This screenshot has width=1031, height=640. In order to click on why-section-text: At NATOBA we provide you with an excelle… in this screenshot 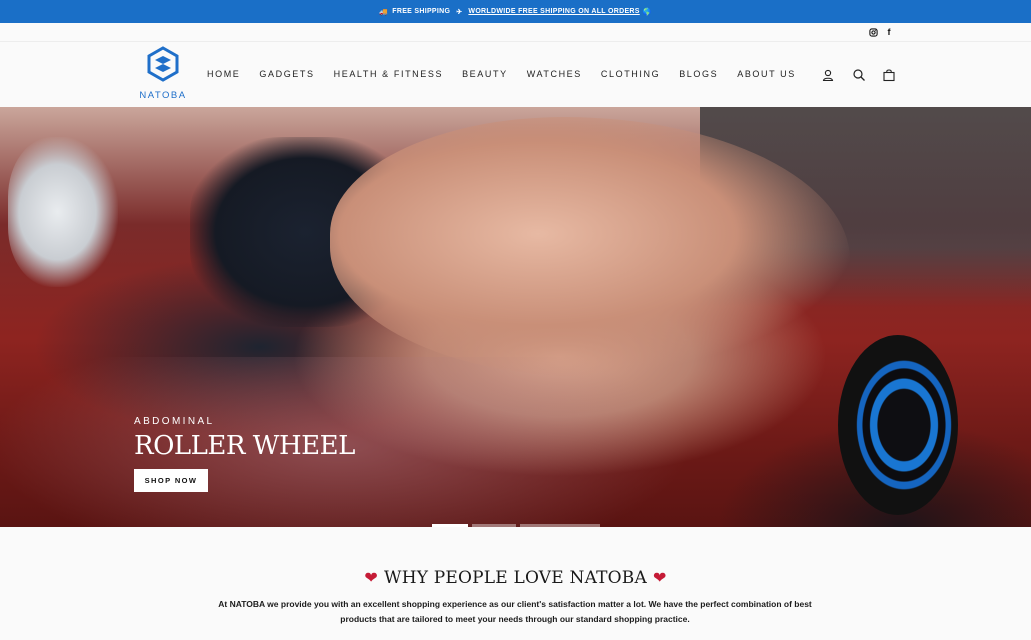, I will do `click(515, 611)`.